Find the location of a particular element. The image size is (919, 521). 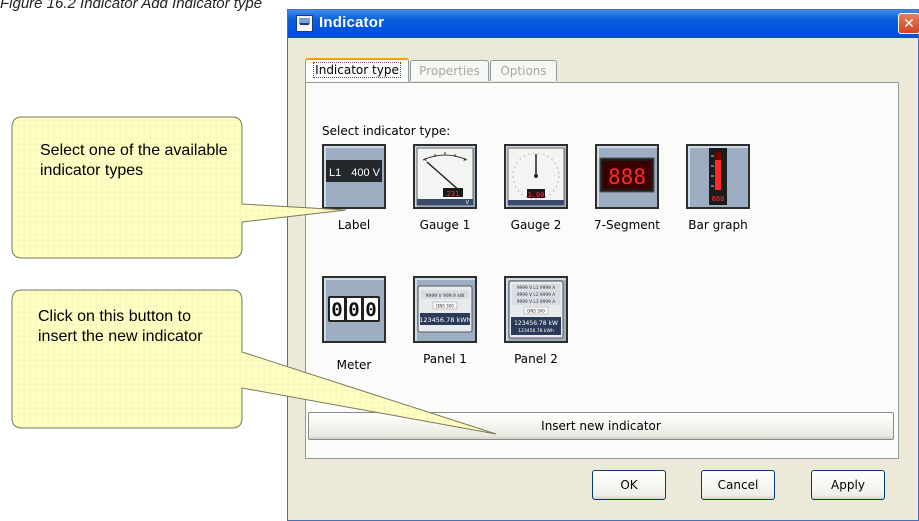

tab-label: Indicator type is located at coordinates (357, 70).